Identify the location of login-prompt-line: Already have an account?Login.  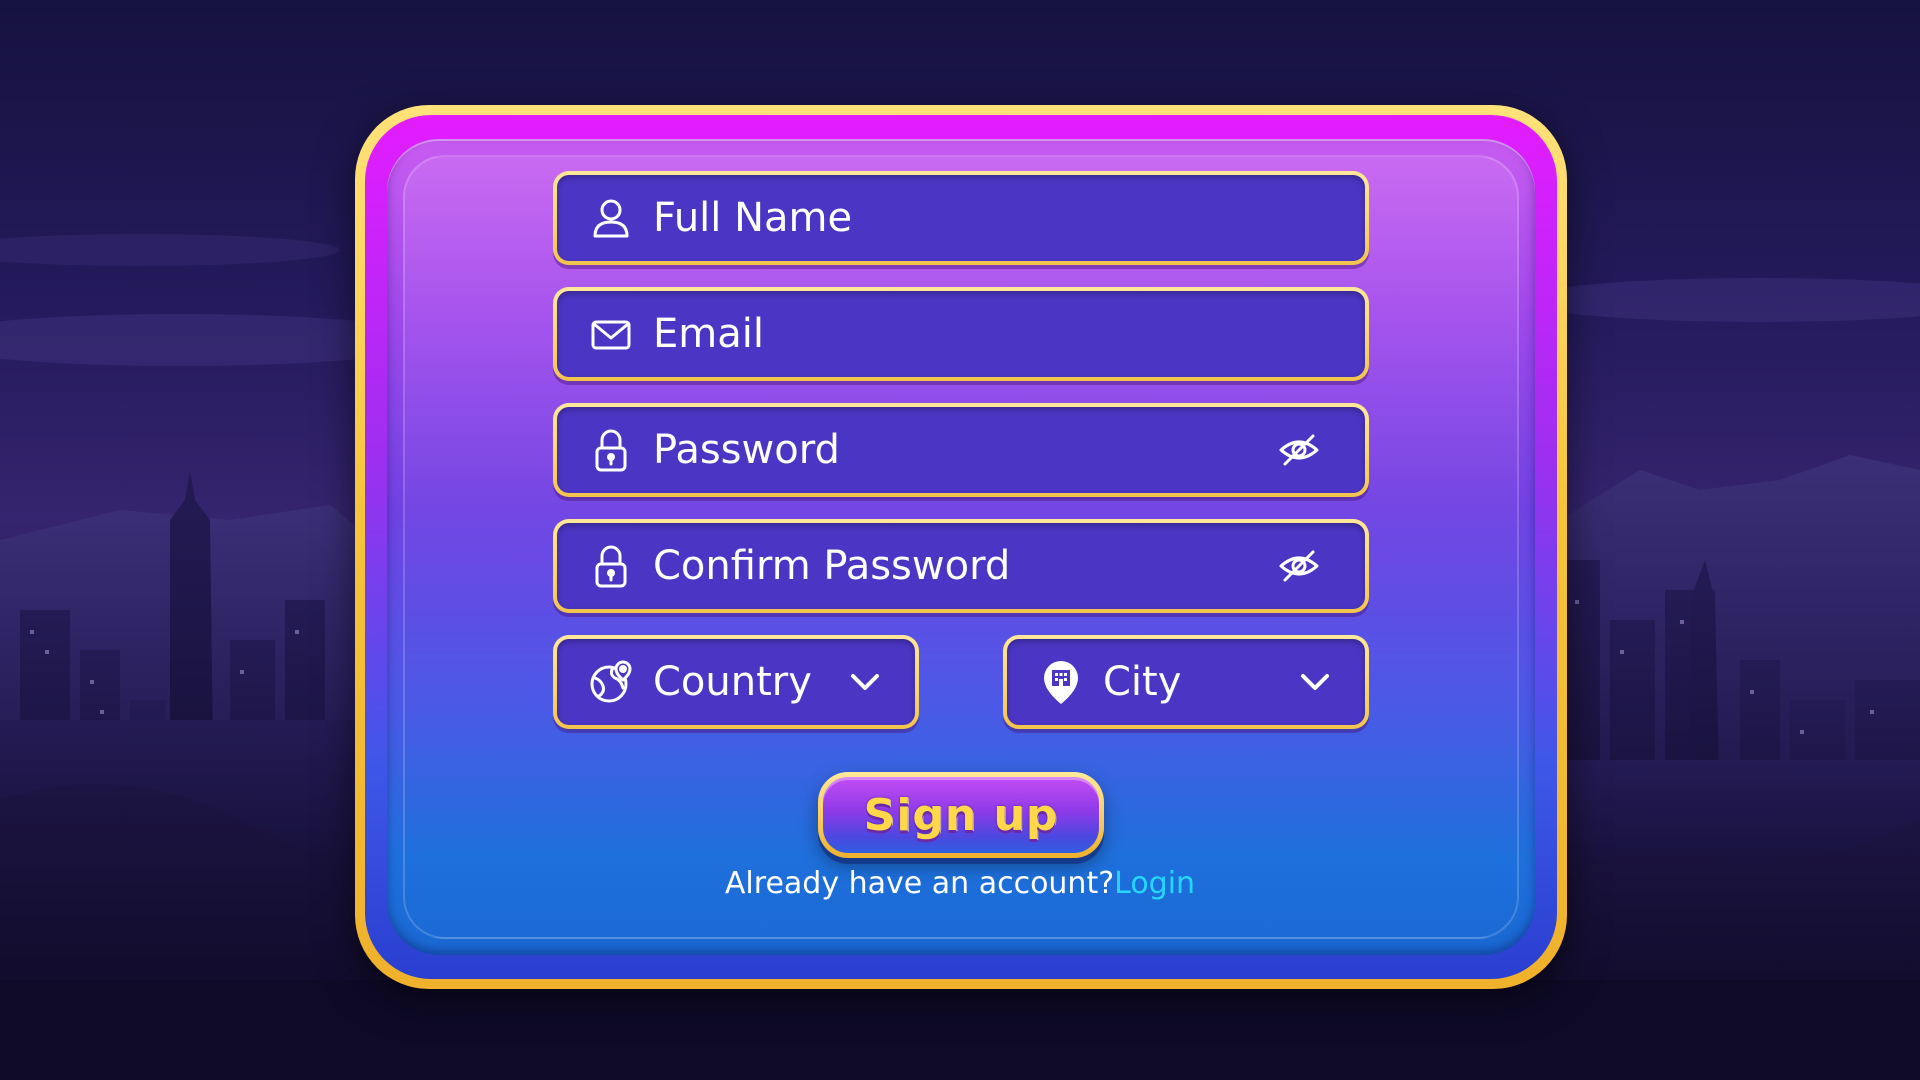
(960, 883).